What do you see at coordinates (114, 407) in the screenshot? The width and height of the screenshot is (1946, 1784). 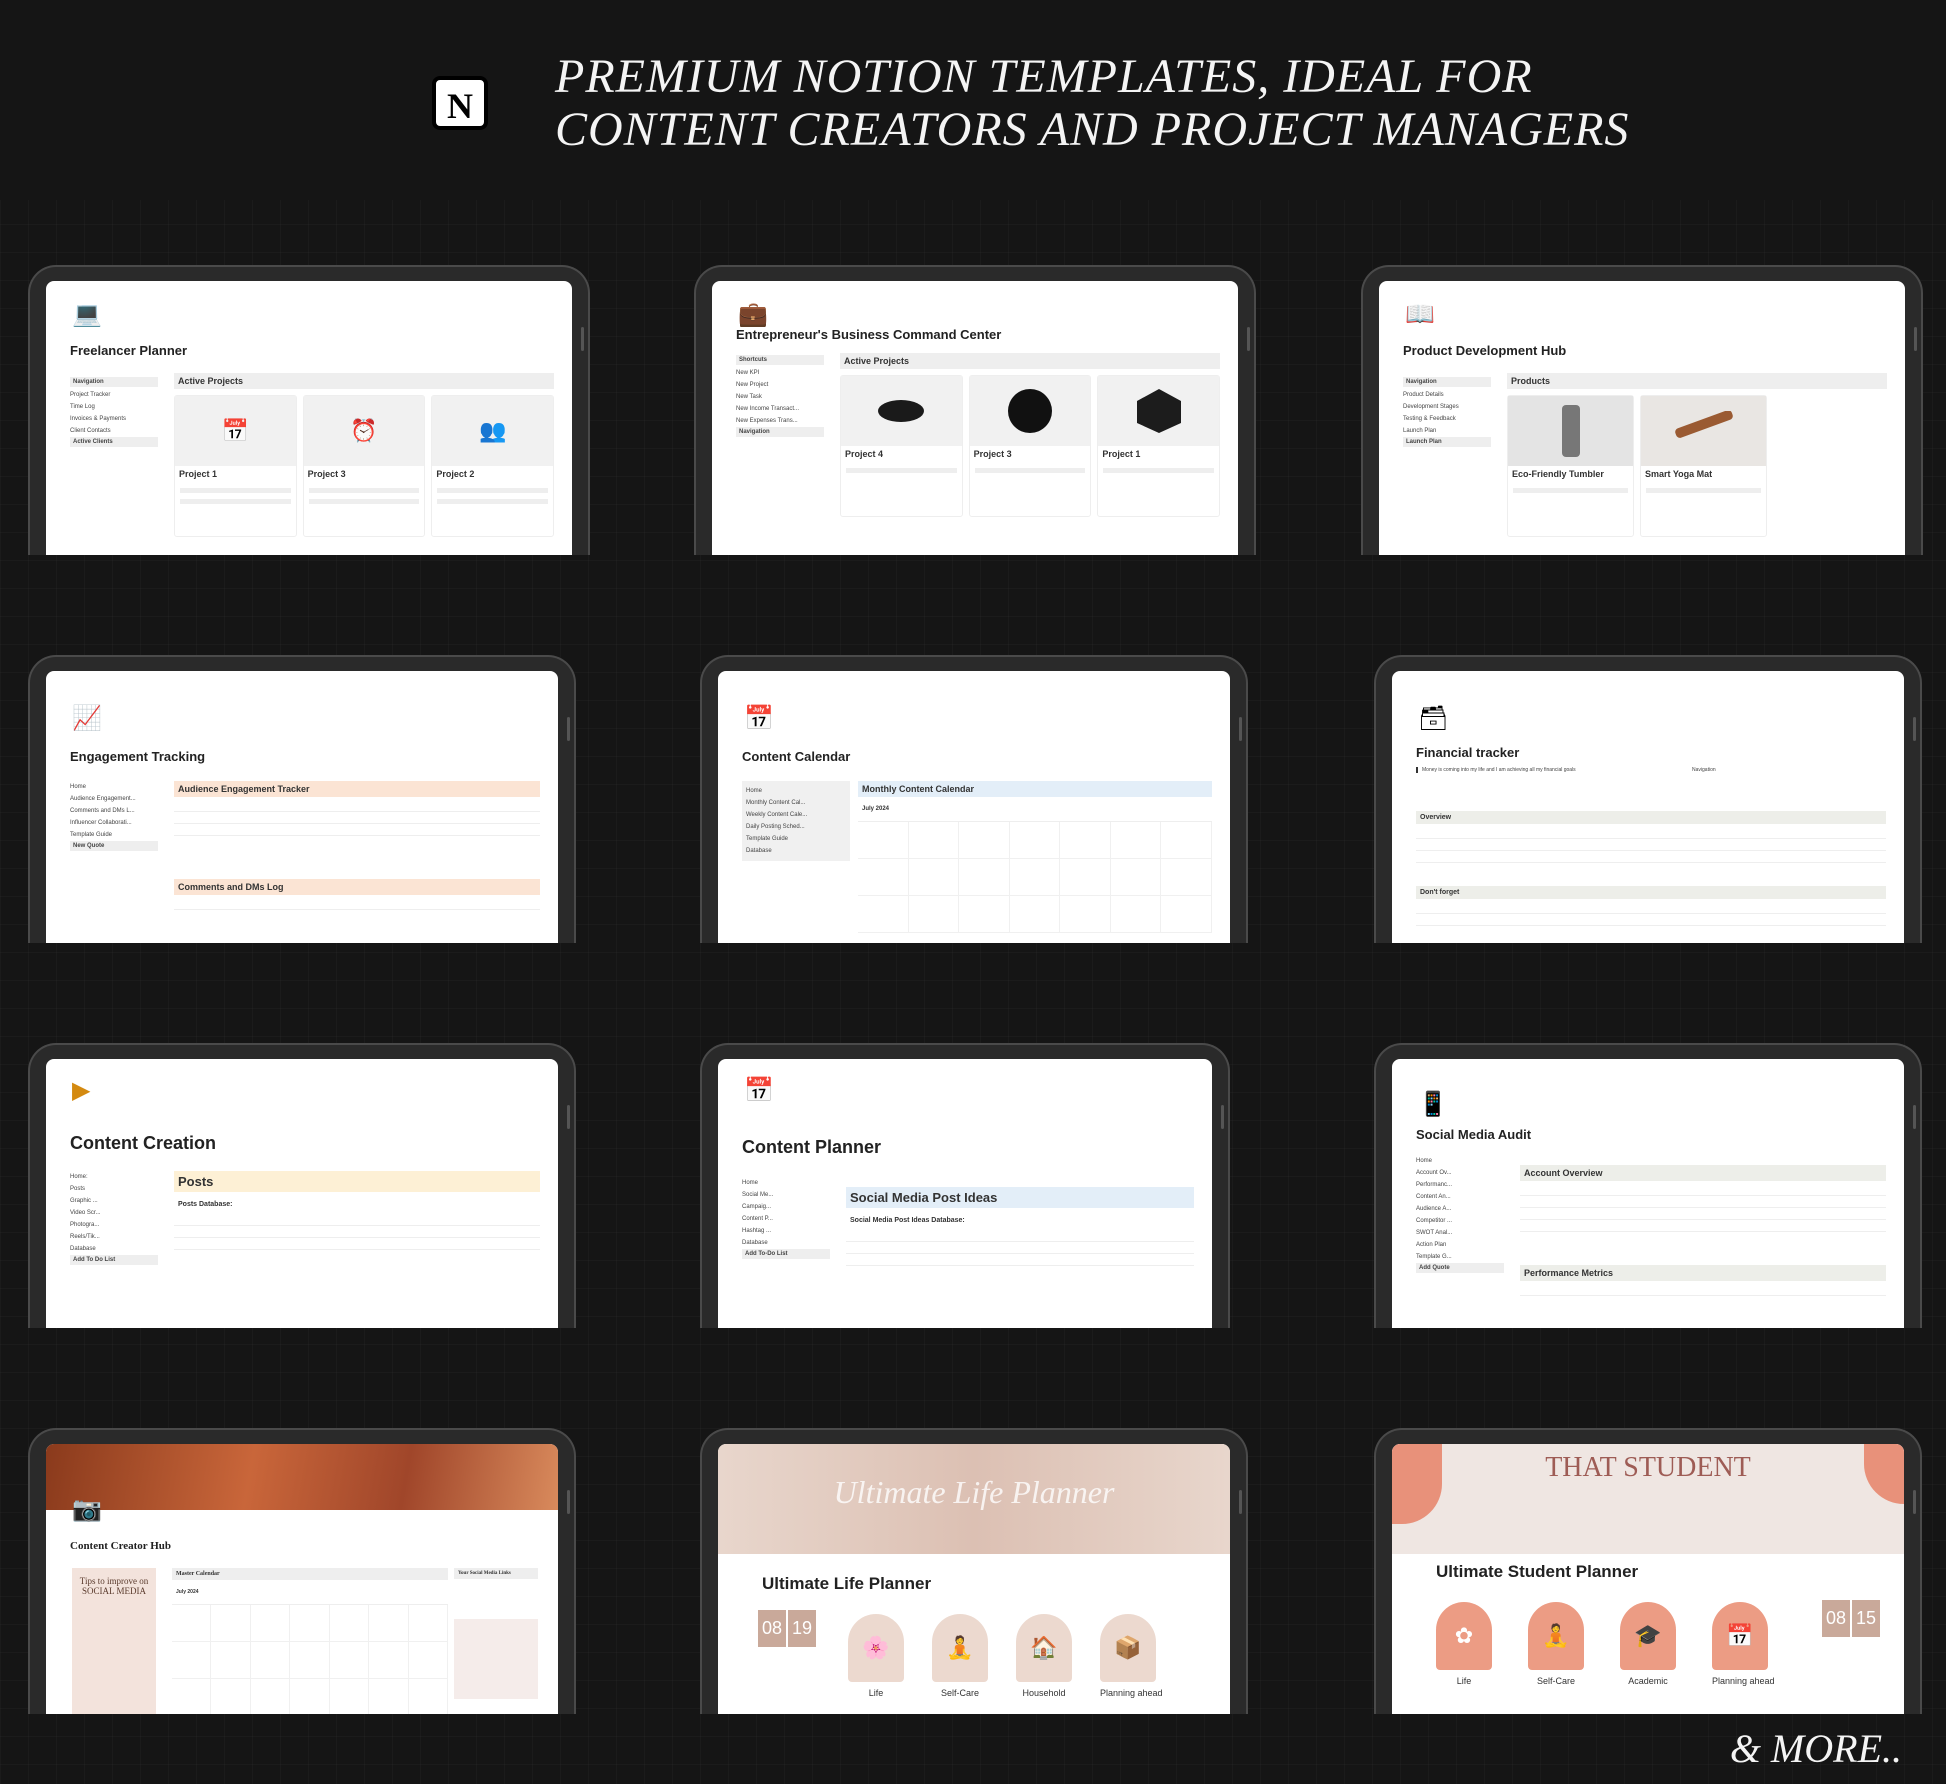 I see `sidebar-item: Time Log` at bounding box center [114, 407].